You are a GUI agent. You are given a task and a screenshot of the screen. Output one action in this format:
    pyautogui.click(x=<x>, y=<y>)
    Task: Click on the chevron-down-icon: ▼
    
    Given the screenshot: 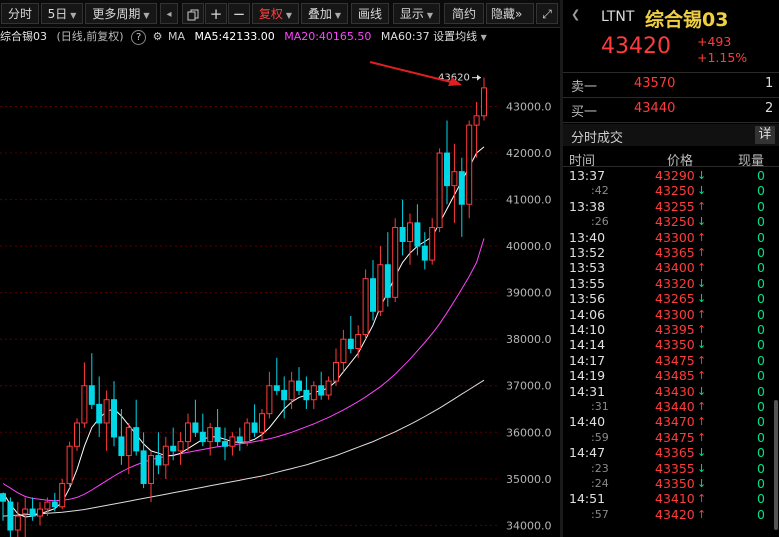 What is the action you would take?
    pyautogui.click(x=289, y=15)
    